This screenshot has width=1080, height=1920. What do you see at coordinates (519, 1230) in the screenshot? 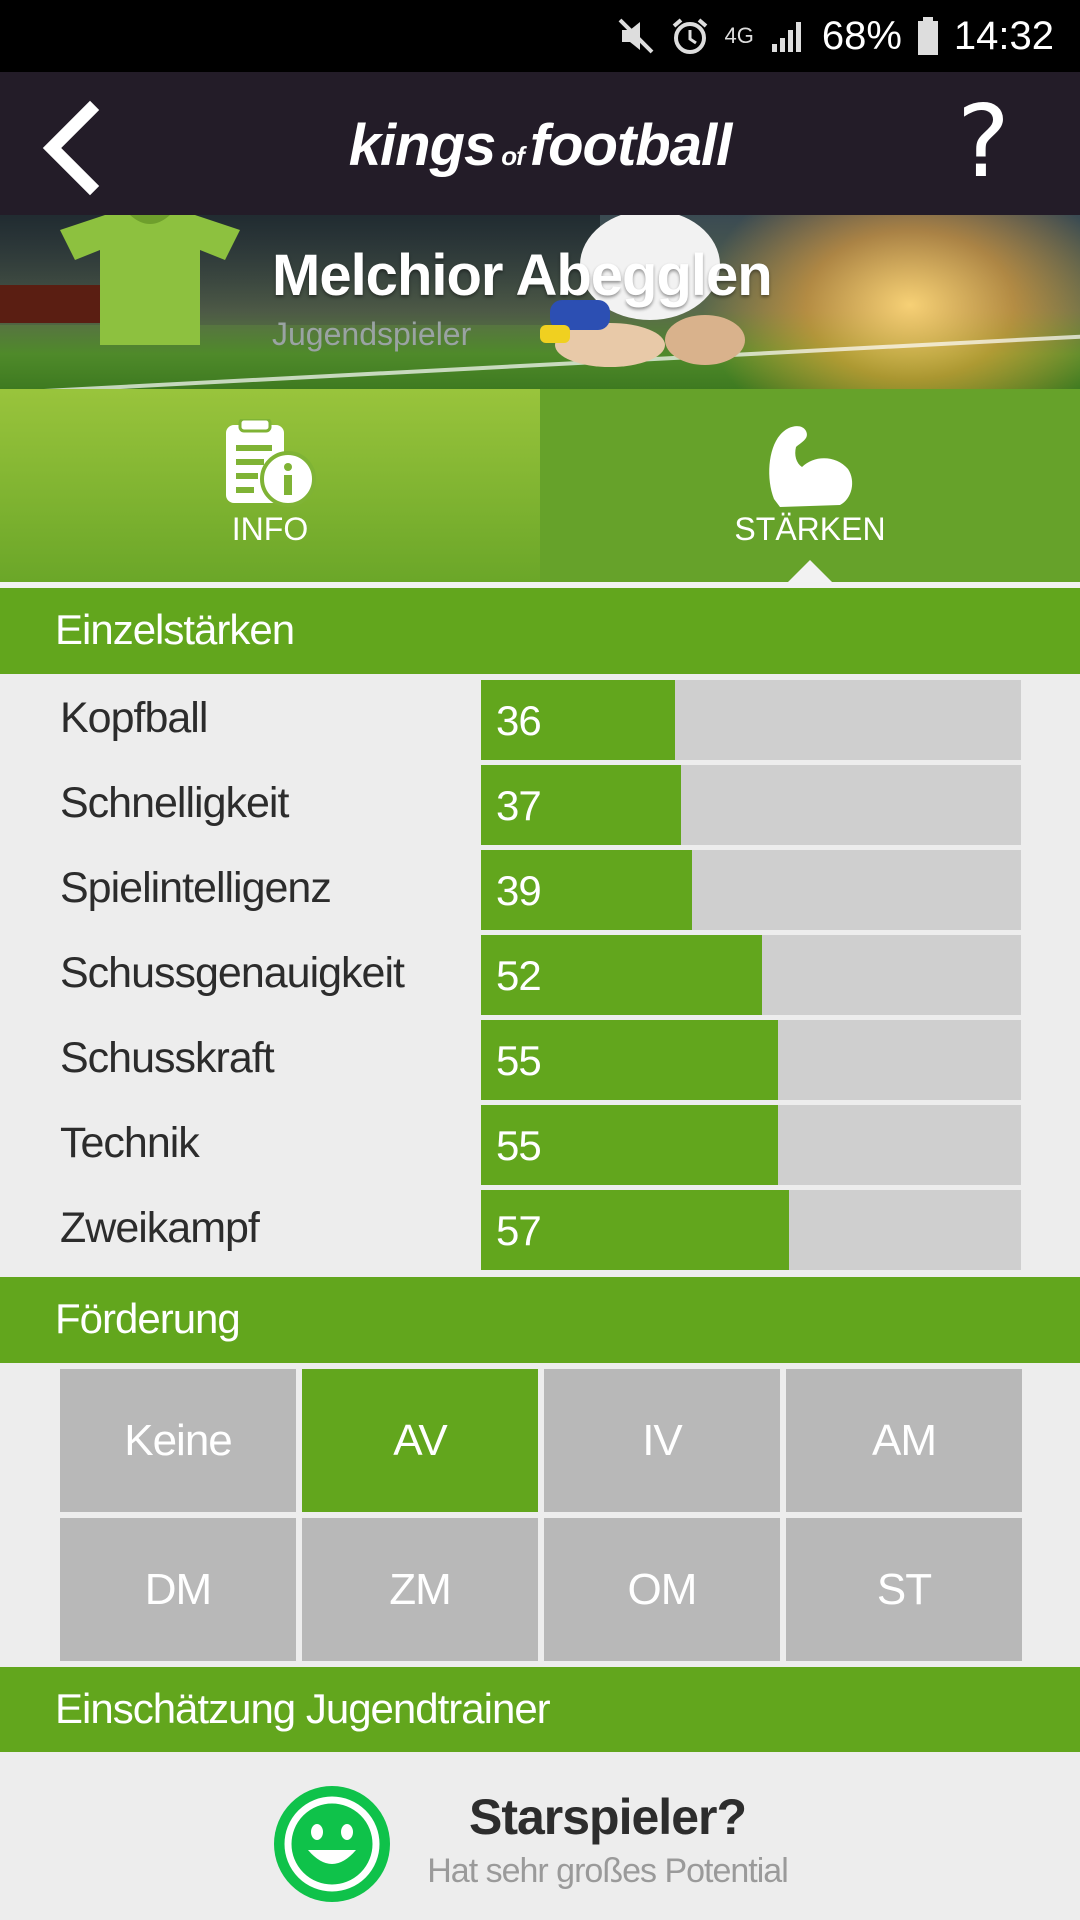
I see `stat-value: 57` at bounding box center [519, 1230].